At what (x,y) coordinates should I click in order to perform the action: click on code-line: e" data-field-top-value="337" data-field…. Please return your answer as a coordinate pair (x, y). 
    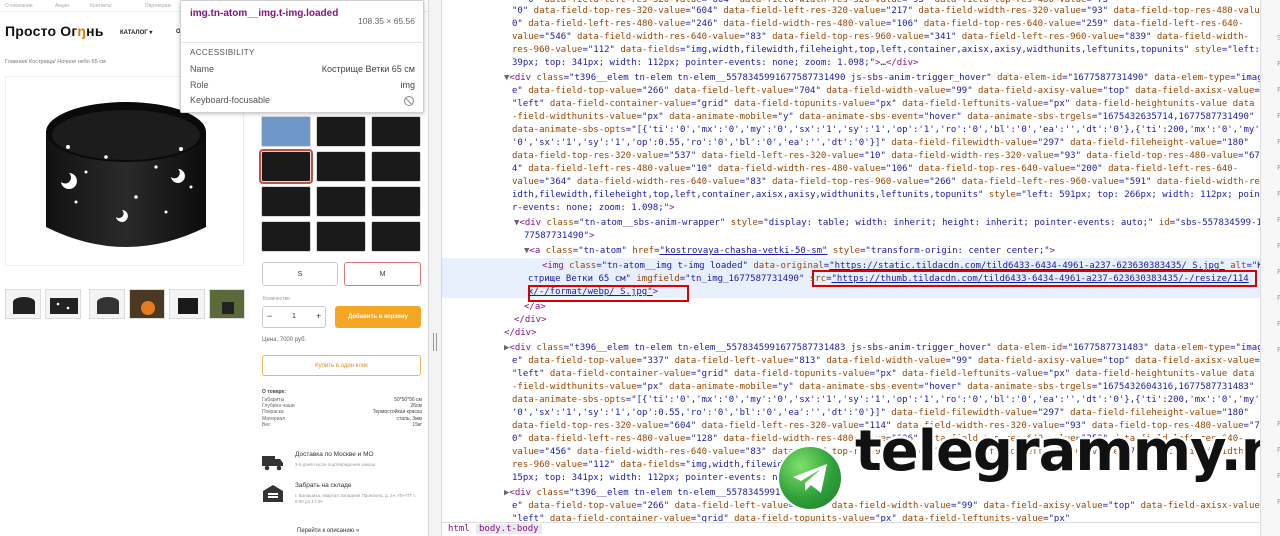
    Looking at the image, I should click on (886, 361).